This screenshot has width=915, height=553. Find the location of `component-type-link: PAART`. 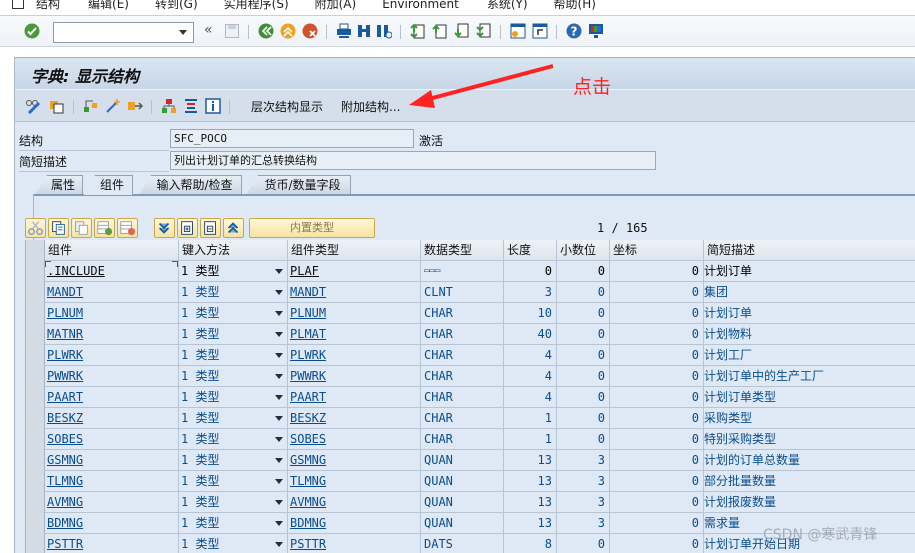

component-type-link: PAART is located at coordinates (308, 397).